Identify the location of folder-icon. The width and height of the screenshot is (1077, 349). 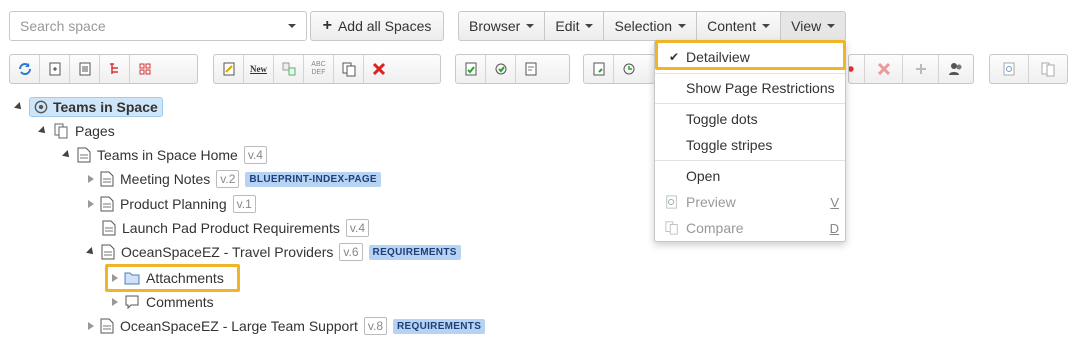
(132, 278).